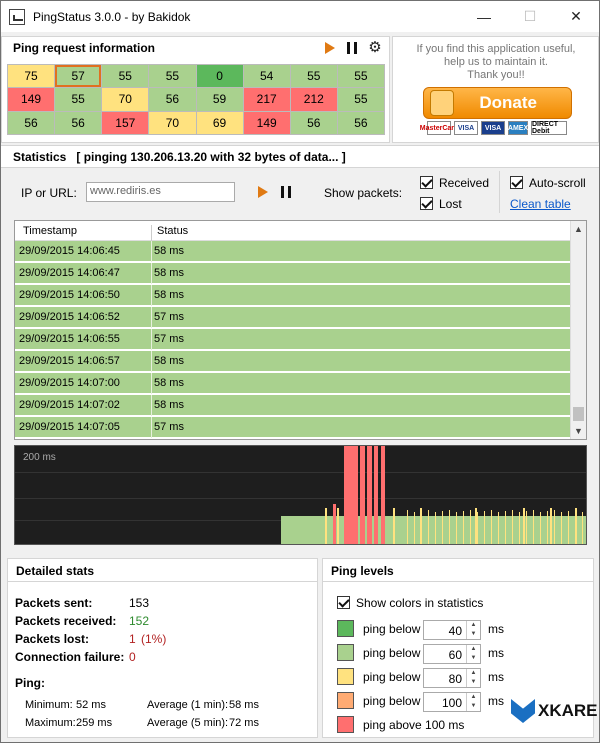 This screenshot has width=600, height=743. I want to click on average-1min-label: Average (1 min):, so click(188, 705).